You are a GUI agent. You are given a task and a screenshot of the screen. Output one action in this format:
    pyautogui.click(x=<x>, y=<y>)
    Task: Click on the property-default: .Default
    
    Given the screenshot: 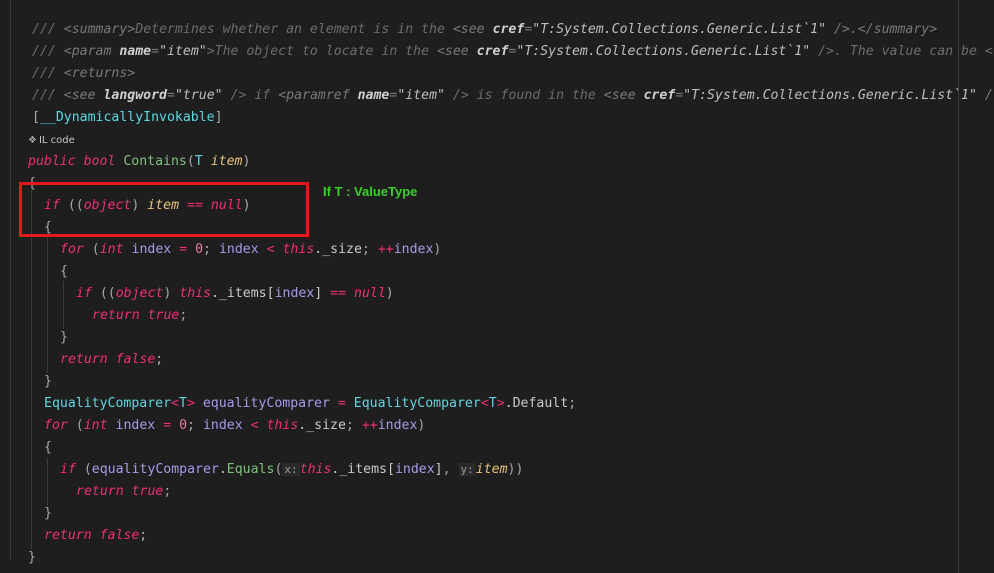 What is the action you would take?
    pyautogui.click(x=536, y=403)
    